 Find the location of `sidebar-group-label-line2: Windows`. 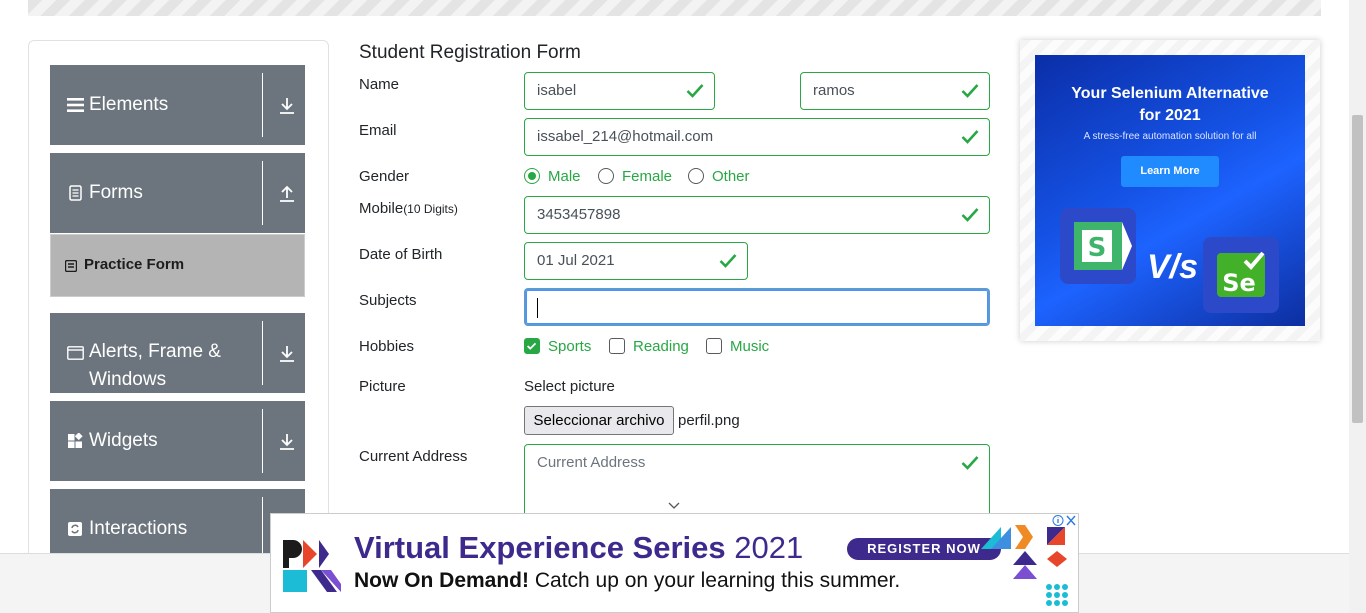

sidebar-group-label-line2: Windows is located at coordinates (128, 379).